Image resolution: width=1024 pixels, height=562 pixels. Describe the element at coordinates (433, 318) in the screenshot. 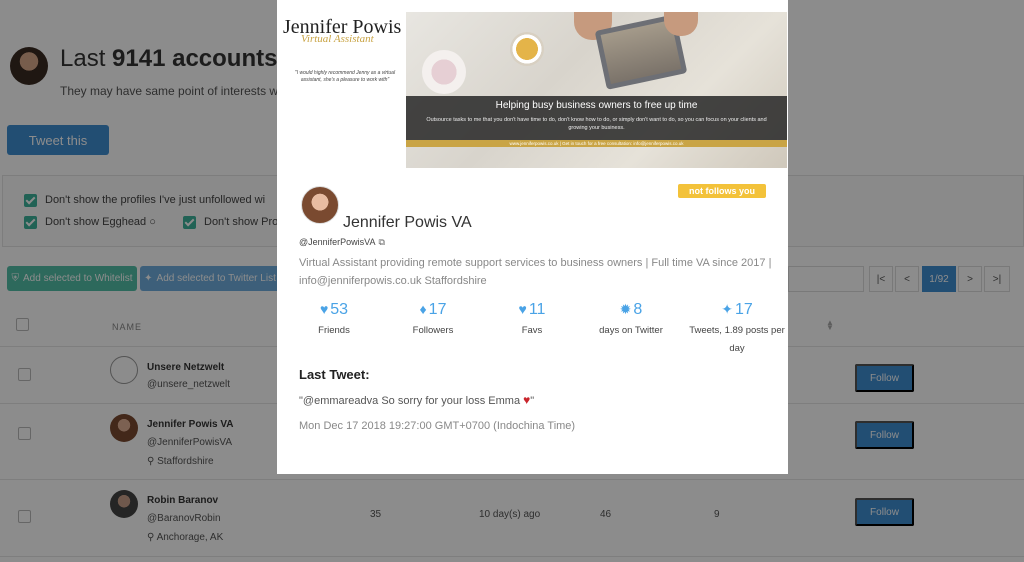

I see `stat-followers: ♦ 17 Followers` at that location.